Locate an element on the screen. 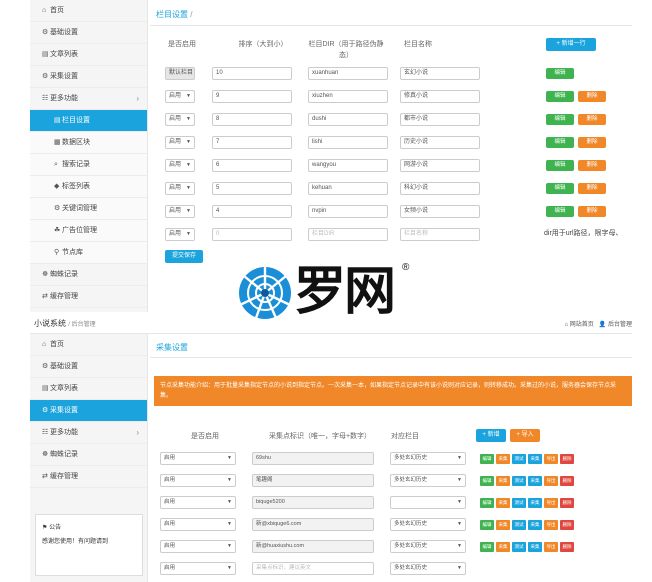 This screenshot has height=582, width=652. tag-input: 新@xbiquge6.com is located at coordinates (313, 524).